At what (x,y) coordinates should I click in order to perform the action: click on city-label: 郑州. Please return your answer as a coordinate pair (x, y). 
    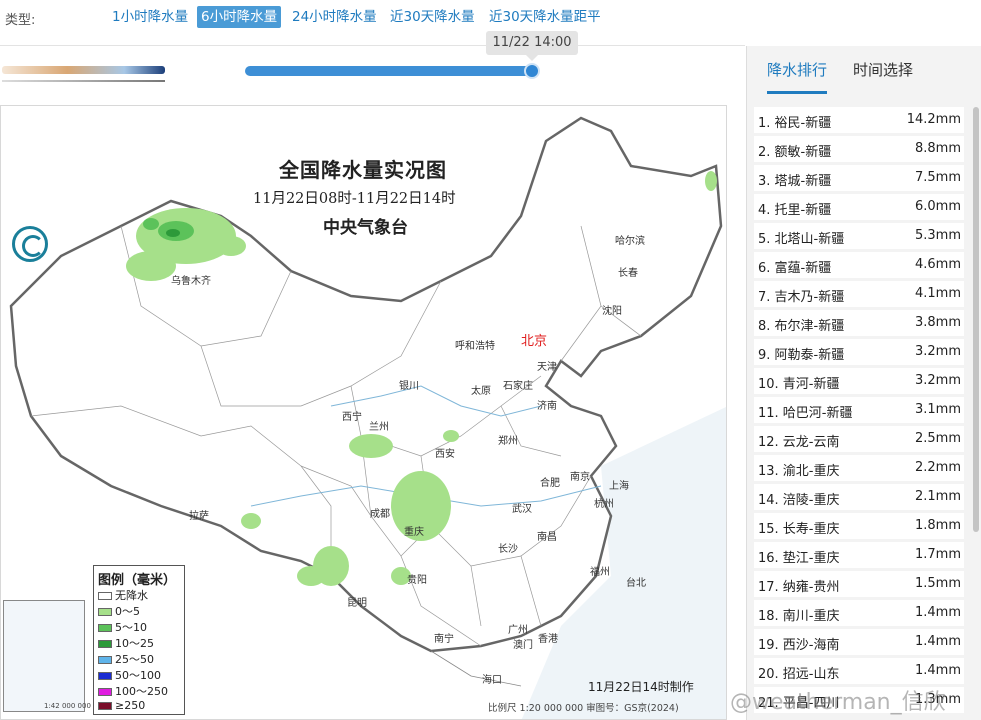
    Looking at the image, I should click on (508, 441).